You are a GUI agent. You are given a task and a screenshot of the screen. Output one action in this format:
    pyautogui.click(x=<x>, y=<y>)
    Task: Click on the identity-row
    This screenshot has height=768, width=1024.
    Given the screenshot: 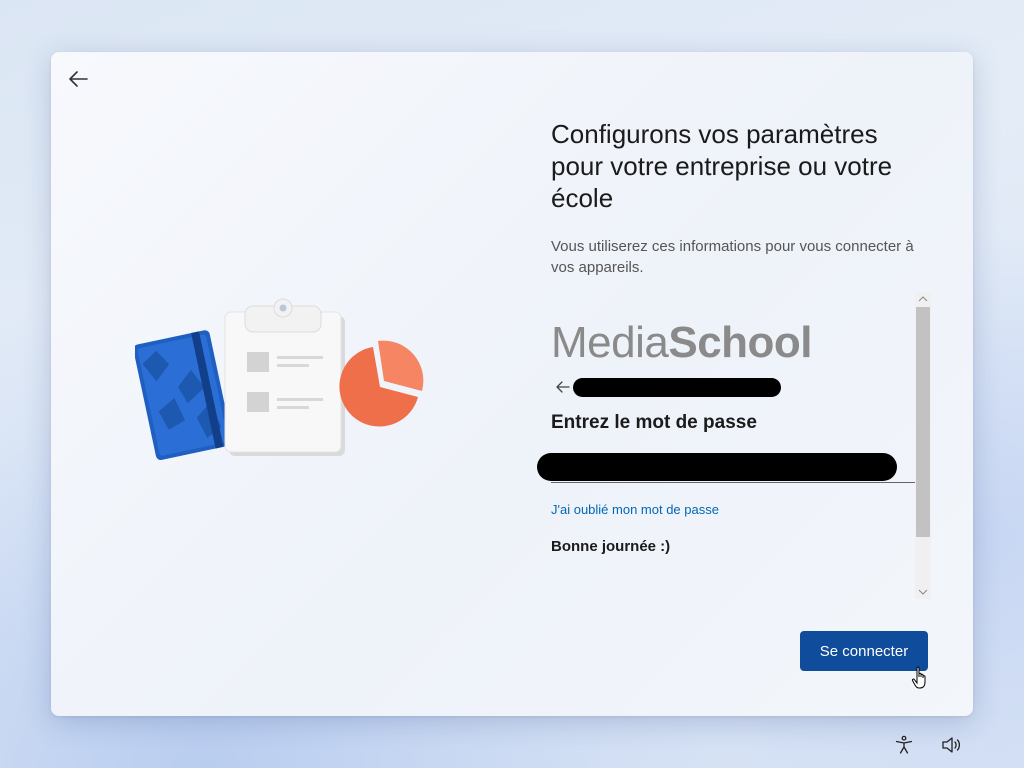 What is the action you would take?
    pyautogui.click(x=671, y=387)
    